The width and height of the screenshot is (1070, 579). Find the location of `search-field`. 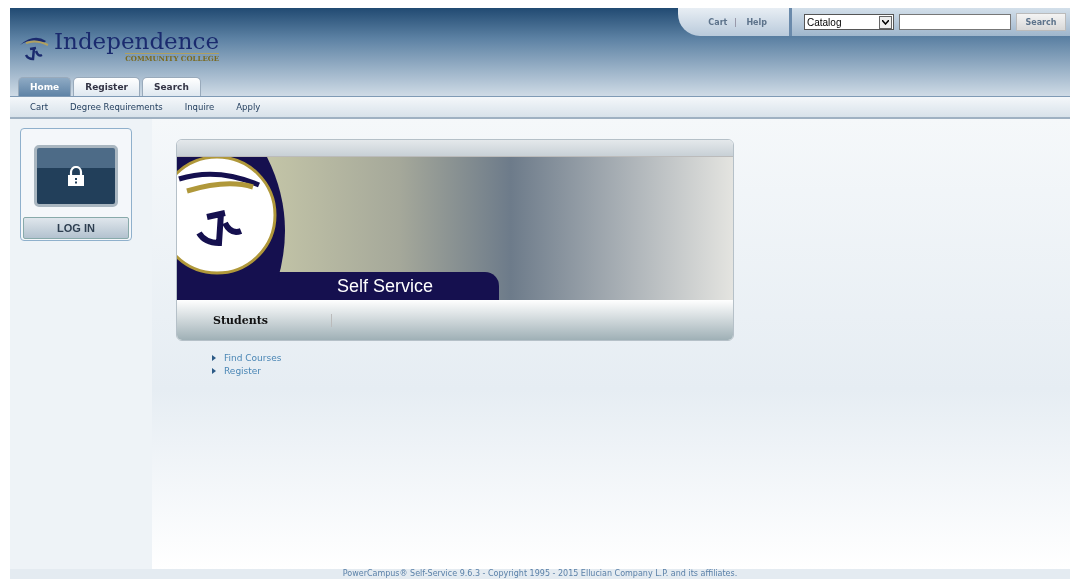

search-field is located at coordinates (955, 22).